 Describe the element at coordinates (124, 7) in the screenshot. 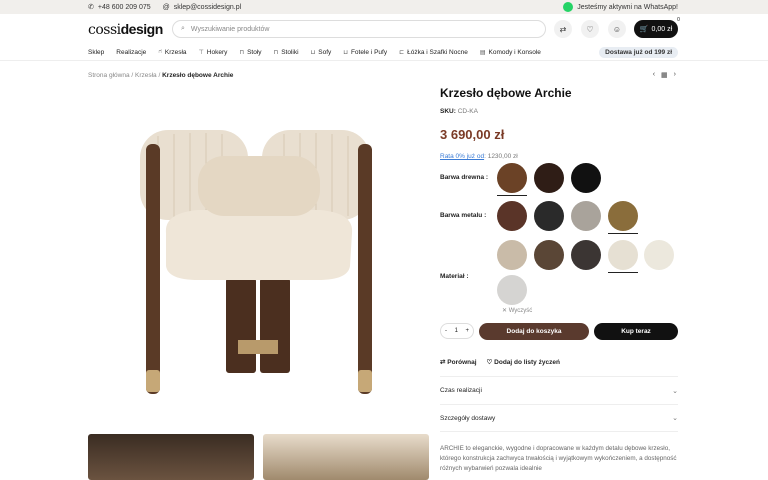

I see `phone-number: +48 600 209 075` at that location.